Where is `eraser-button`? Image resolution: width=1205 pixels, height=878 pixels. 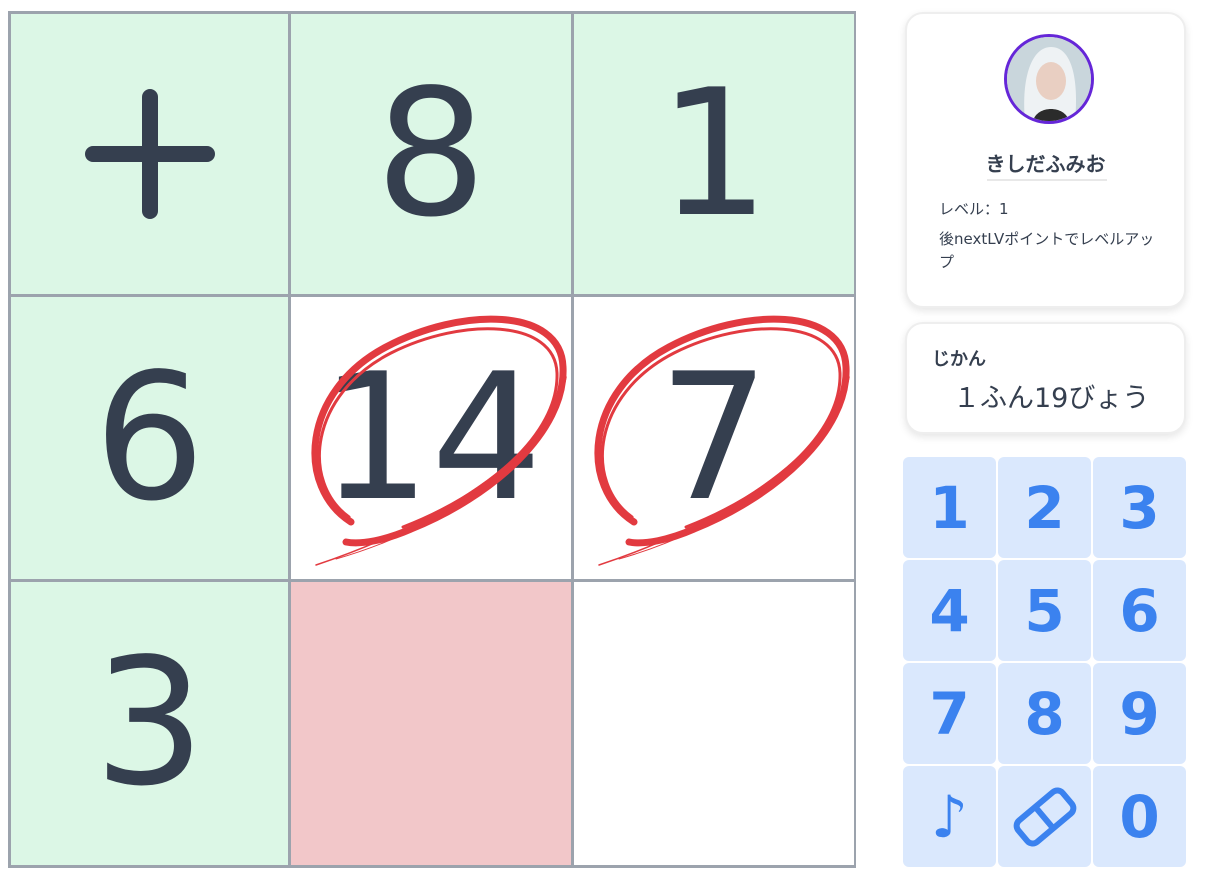 eraser-button is located at coordinates (1044, 816).